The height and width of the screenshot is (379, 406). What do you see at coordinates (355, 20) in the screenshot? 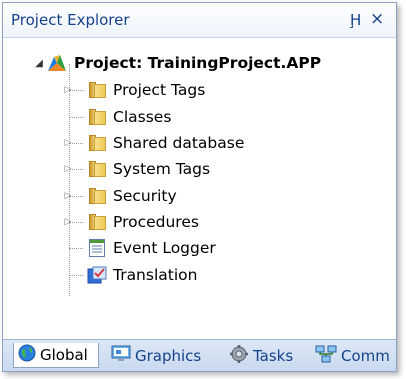
I see `pin-icon: Ḩ` at bounding box center [355, 20].